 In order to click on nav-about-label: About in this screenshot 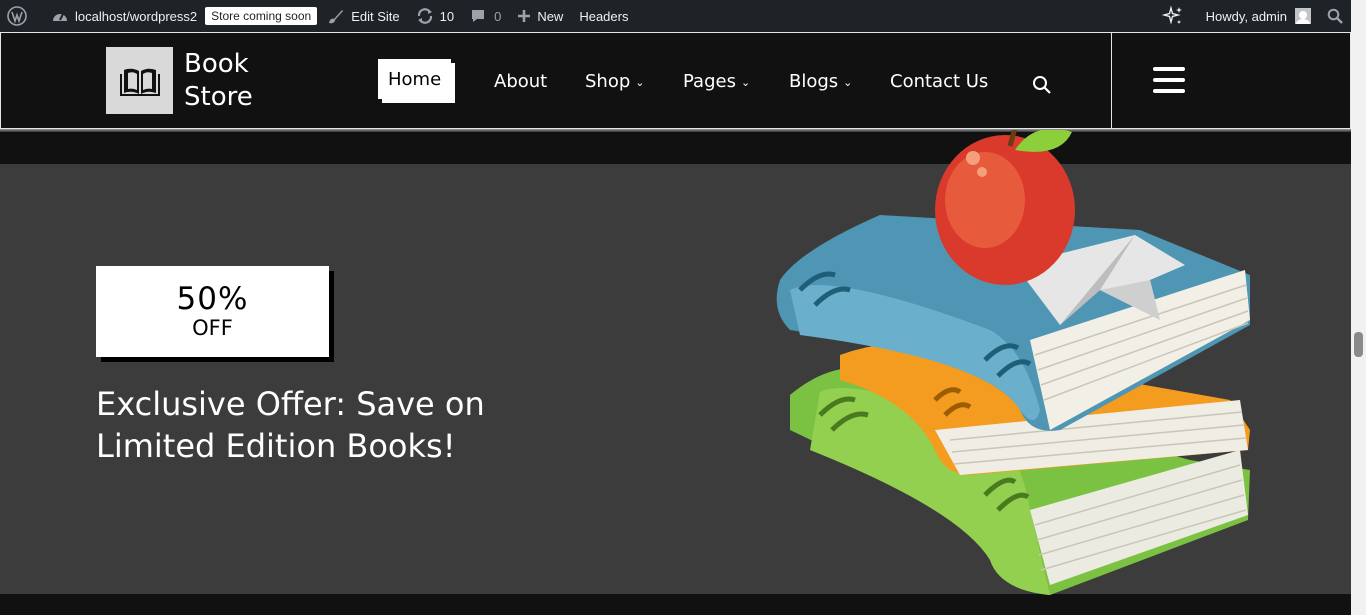, I will do `click(521, 81)`.